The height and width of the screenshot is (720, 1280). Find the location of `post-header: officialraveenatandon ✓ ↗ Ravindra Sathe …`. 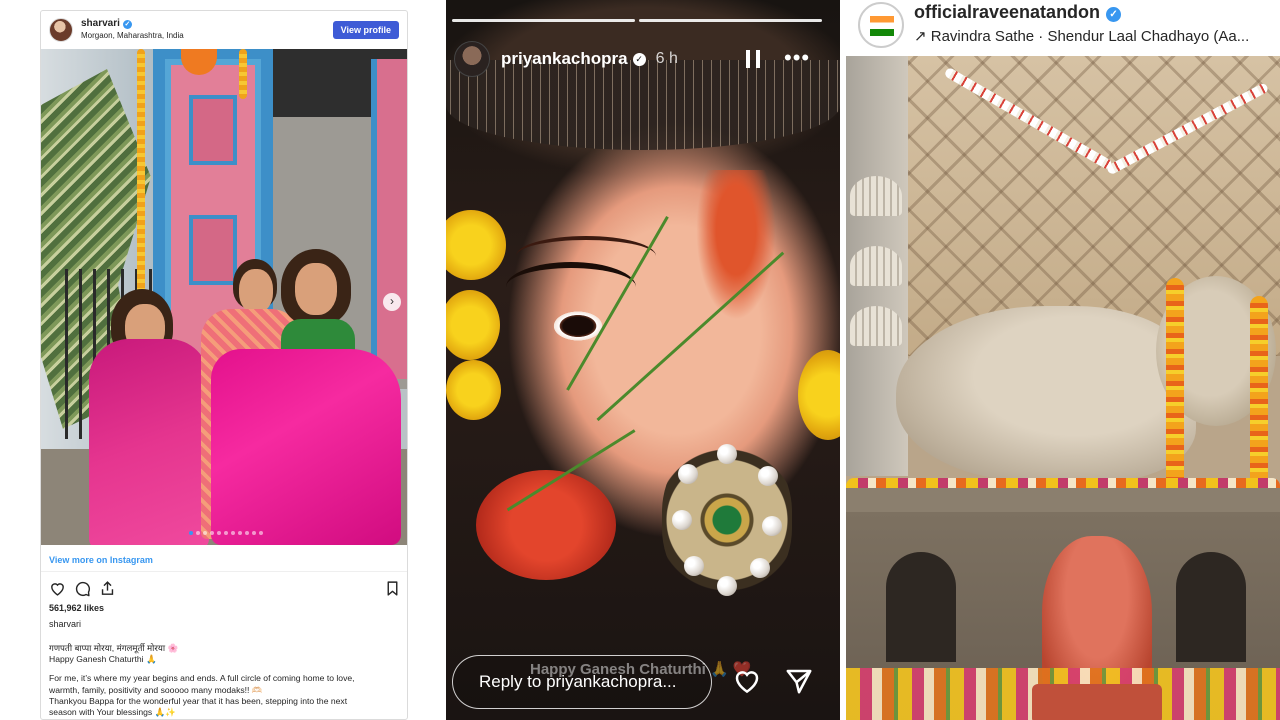

post-header: officialraveenatandon ✓ ↗ Ravindra Sathe … is located at coordinates (1063, 27).